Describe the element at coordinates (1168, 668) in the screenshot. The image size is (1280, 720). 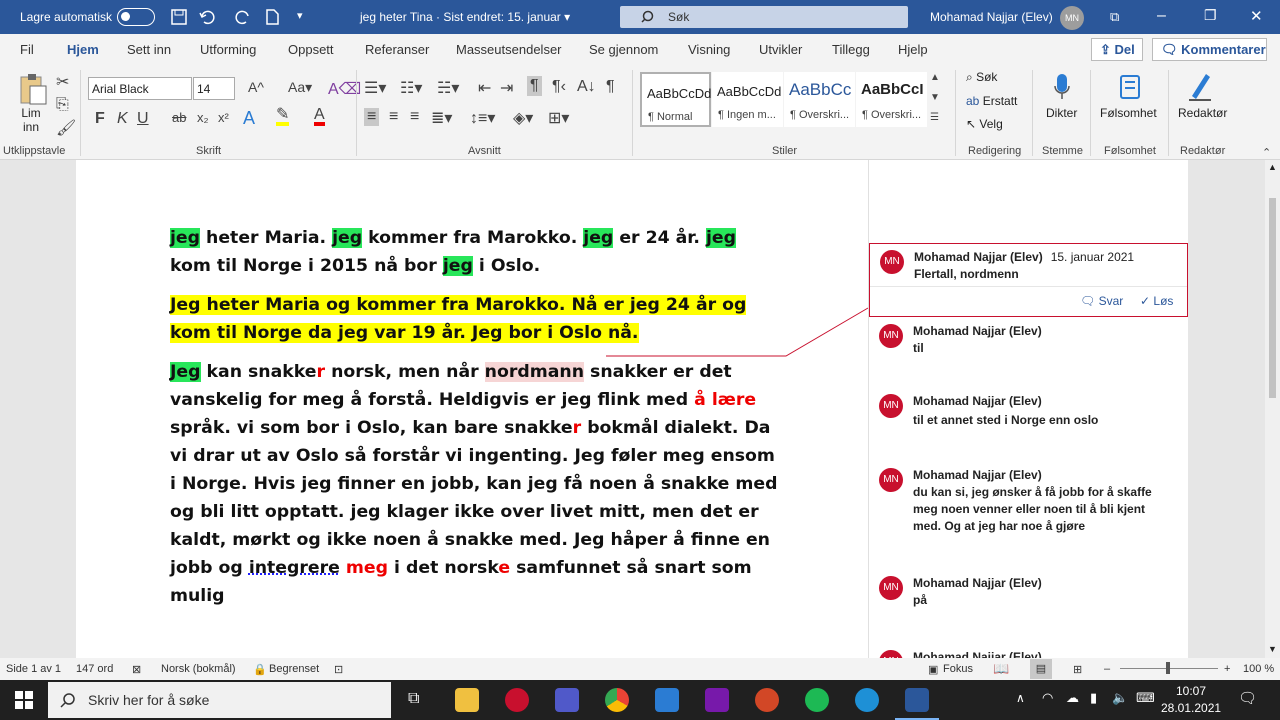
I see `zoom-thumb` at that location.